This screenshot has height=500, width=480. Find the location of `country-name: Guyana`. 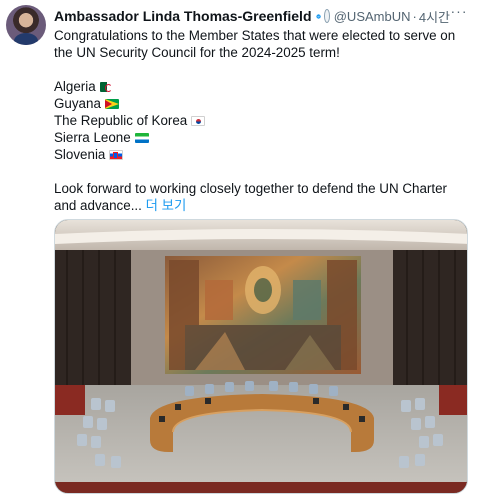

country-name: Guyana is located at coordinates (77, 103).